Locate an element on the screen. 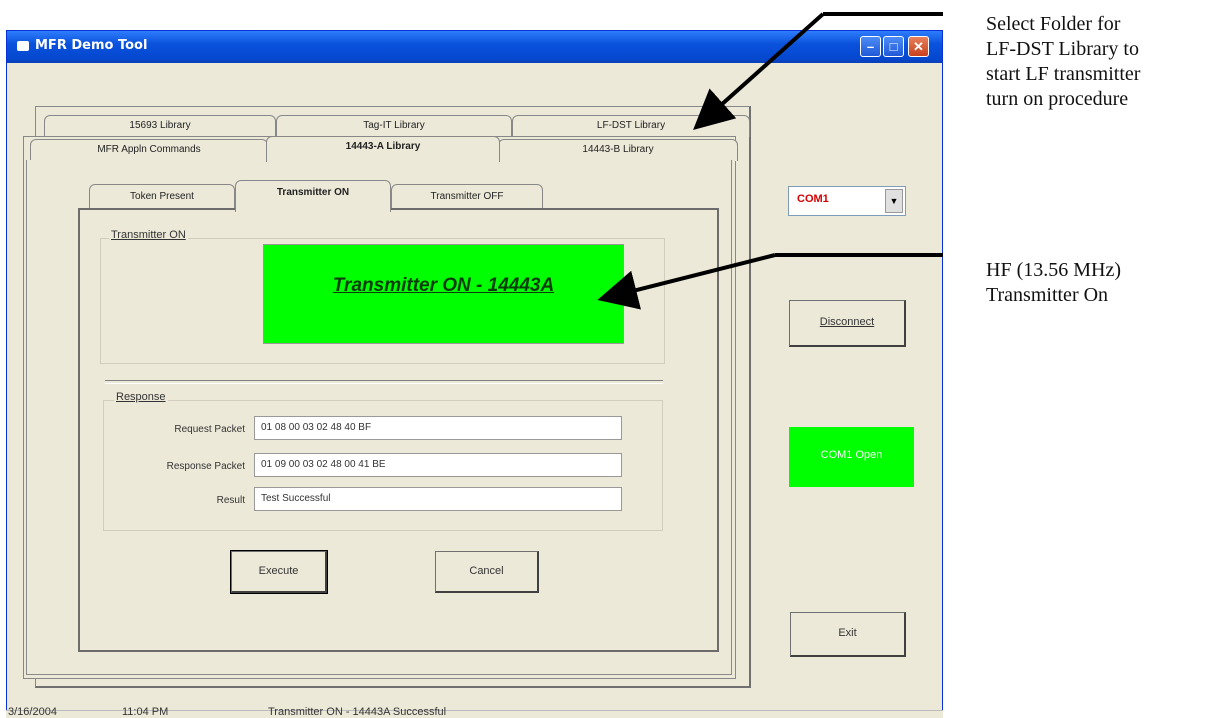  tab-transmitter-on: Transmitter ON is located at coordinates (313, 196).